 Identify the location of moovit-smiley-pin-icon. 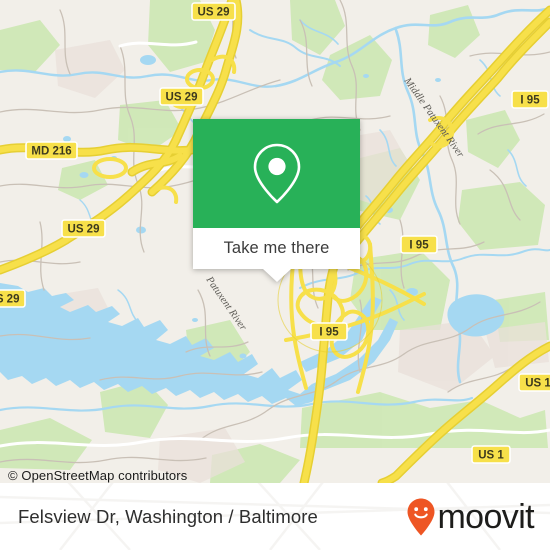
(421, 516).